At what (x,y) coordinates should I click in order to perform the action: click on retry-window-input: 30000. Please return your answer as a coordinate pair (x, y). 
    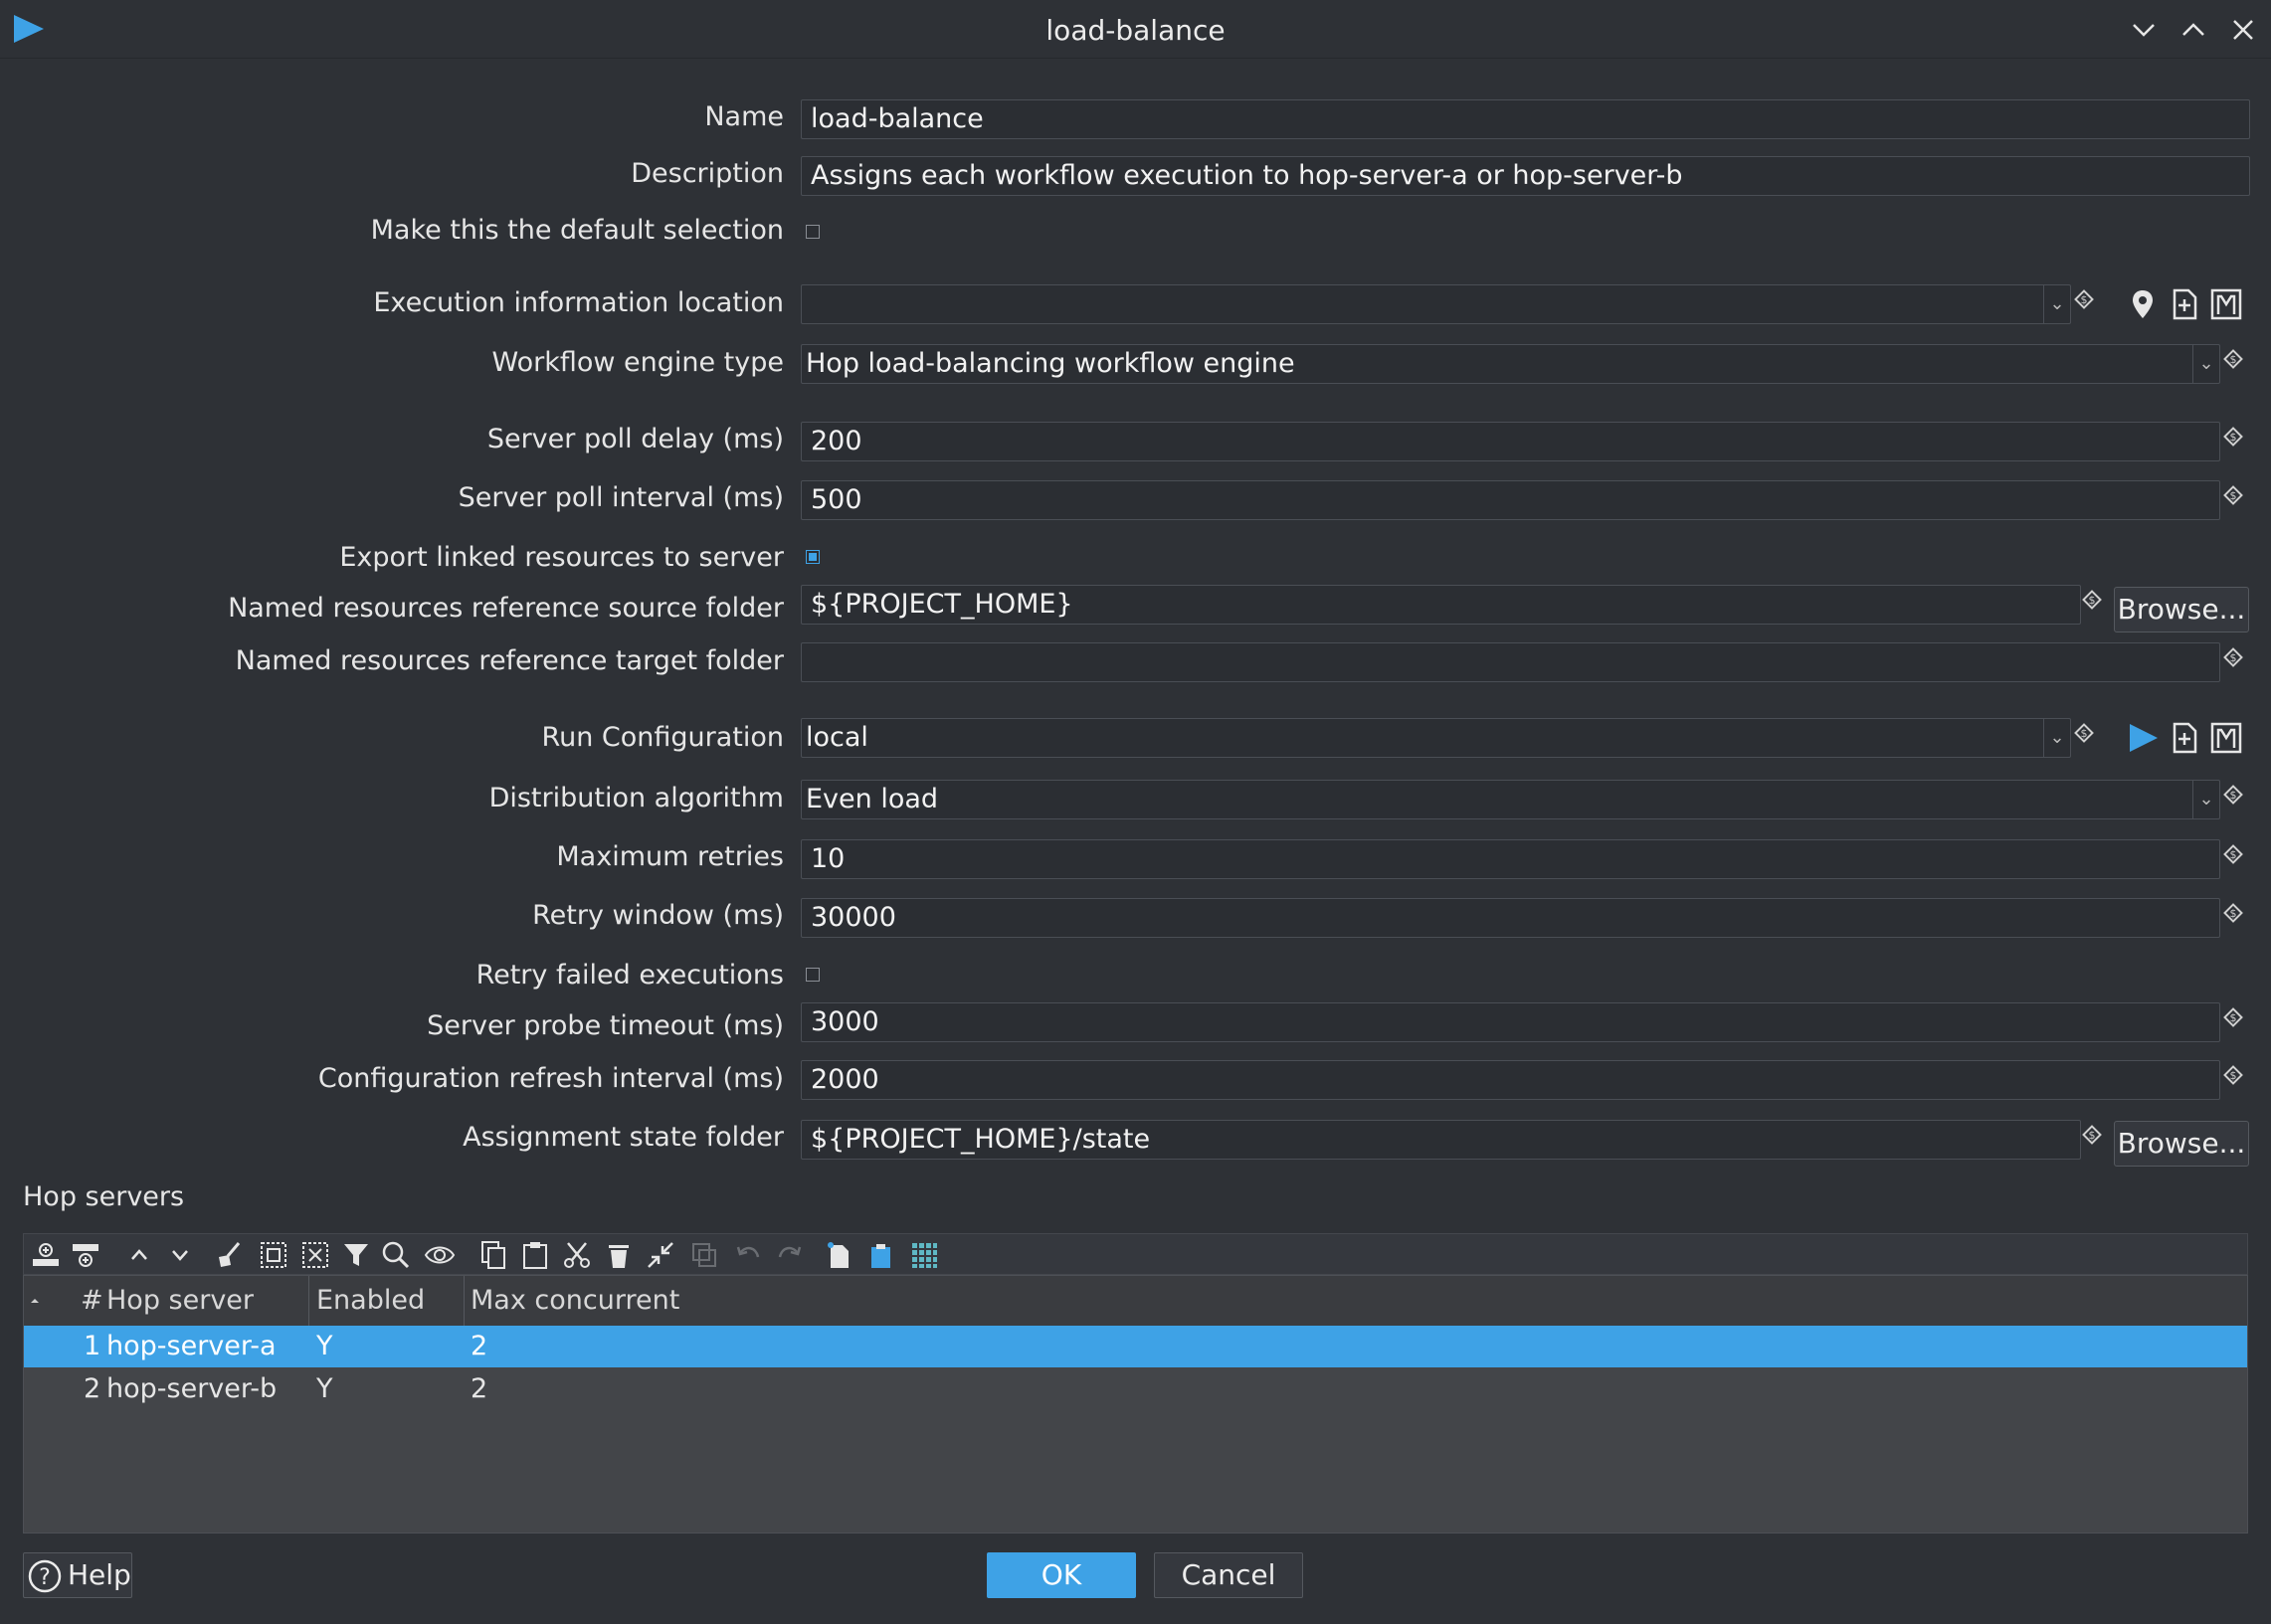
    Looking at the image, I should click on (1510, 918).